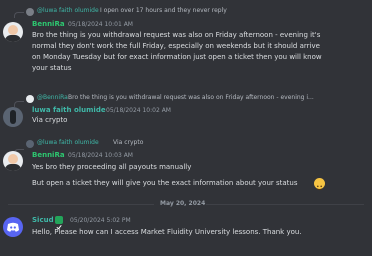  I want to click on timestamp: 05/18/2024 10:03 AM, so click(100, 155).